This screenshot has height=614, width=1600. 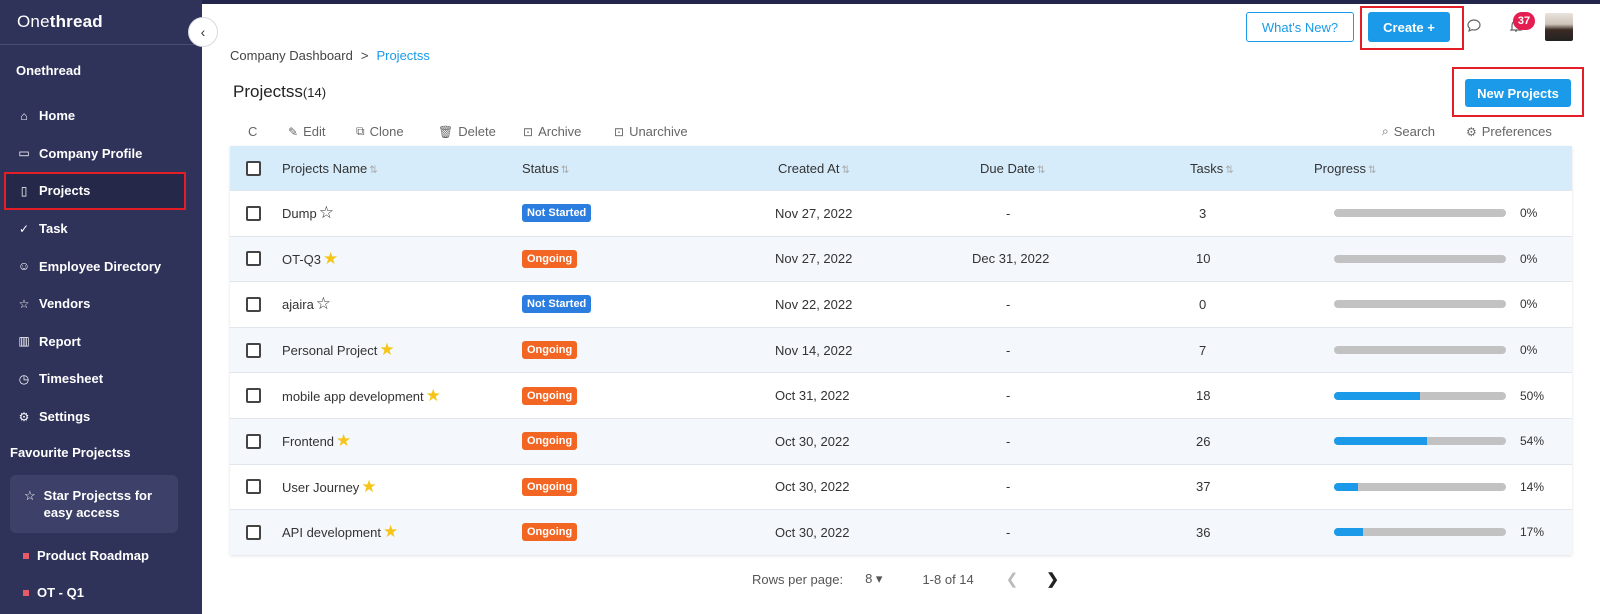 I want to click on created-at: Oct 30, 2022, so click(x=812, y=441).